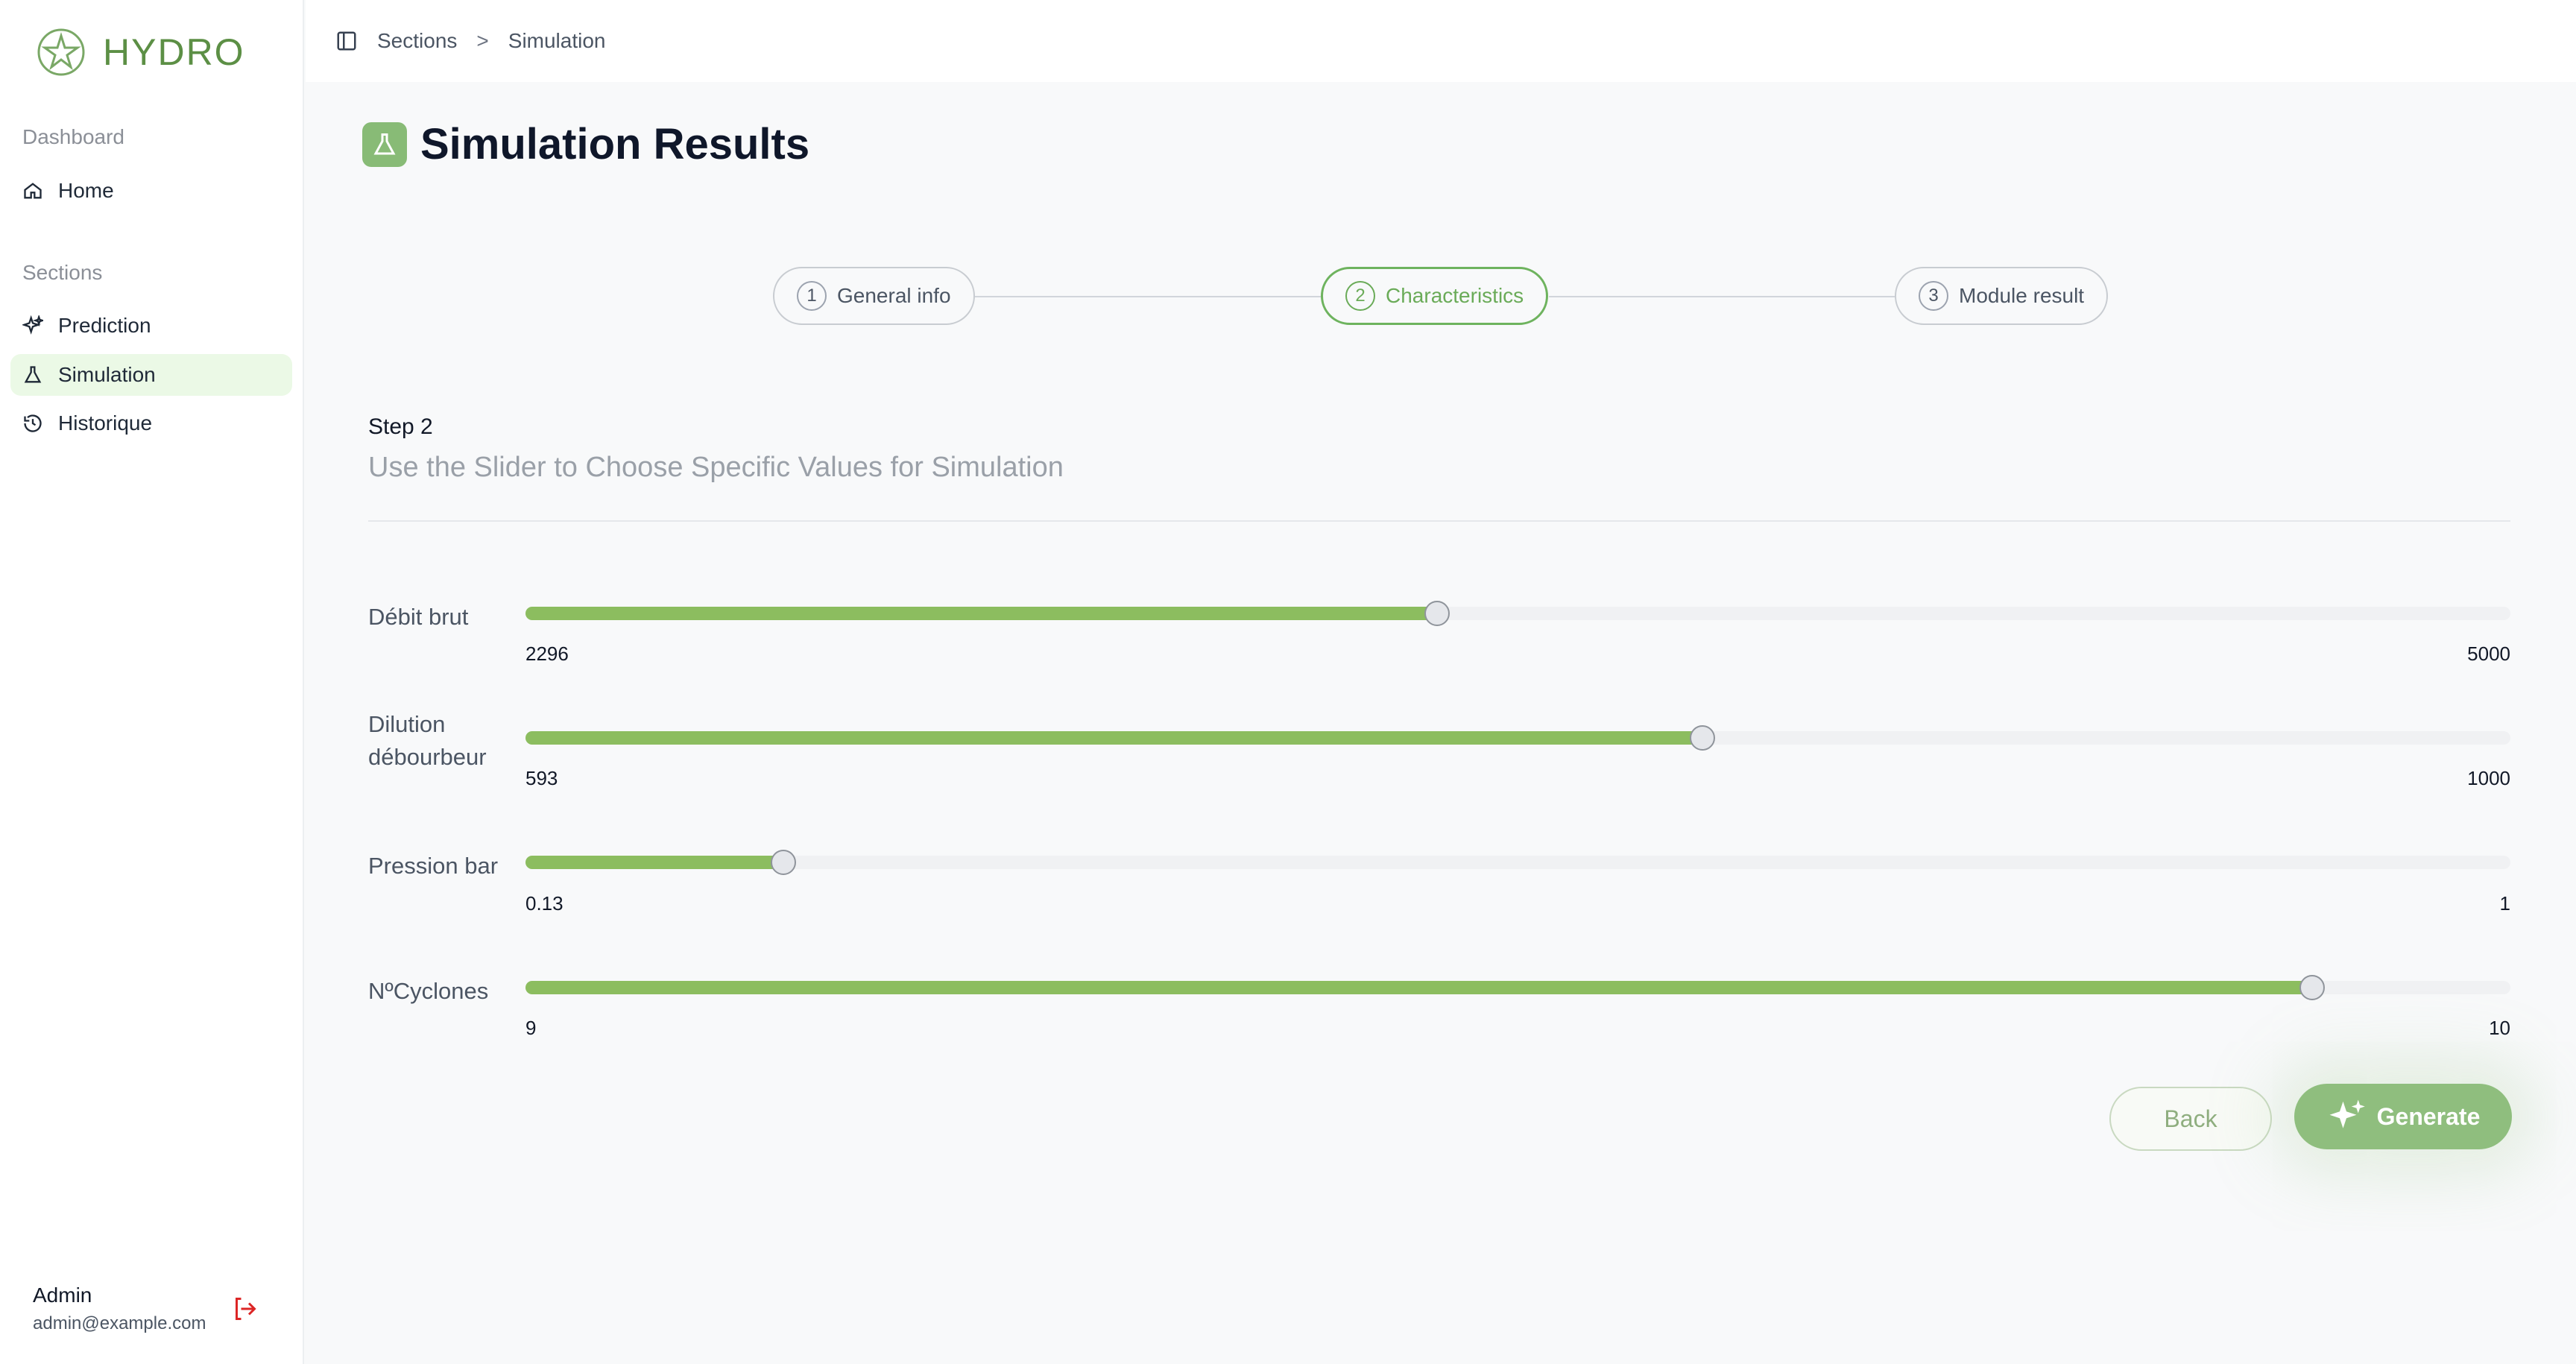  I want to click on slider-value: 9, so click(531, 1028).